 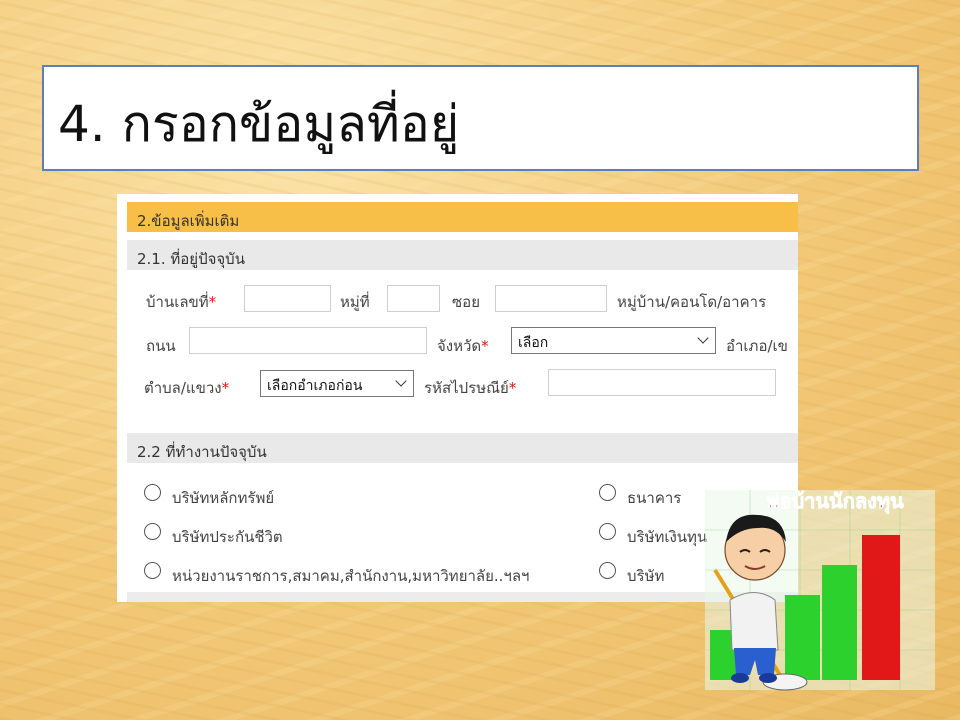 What do you see at coordinates (181, 302) in the screenshot?
I see `house-no-label: บ้านเลขที่*` at bounding box center [181, 302].